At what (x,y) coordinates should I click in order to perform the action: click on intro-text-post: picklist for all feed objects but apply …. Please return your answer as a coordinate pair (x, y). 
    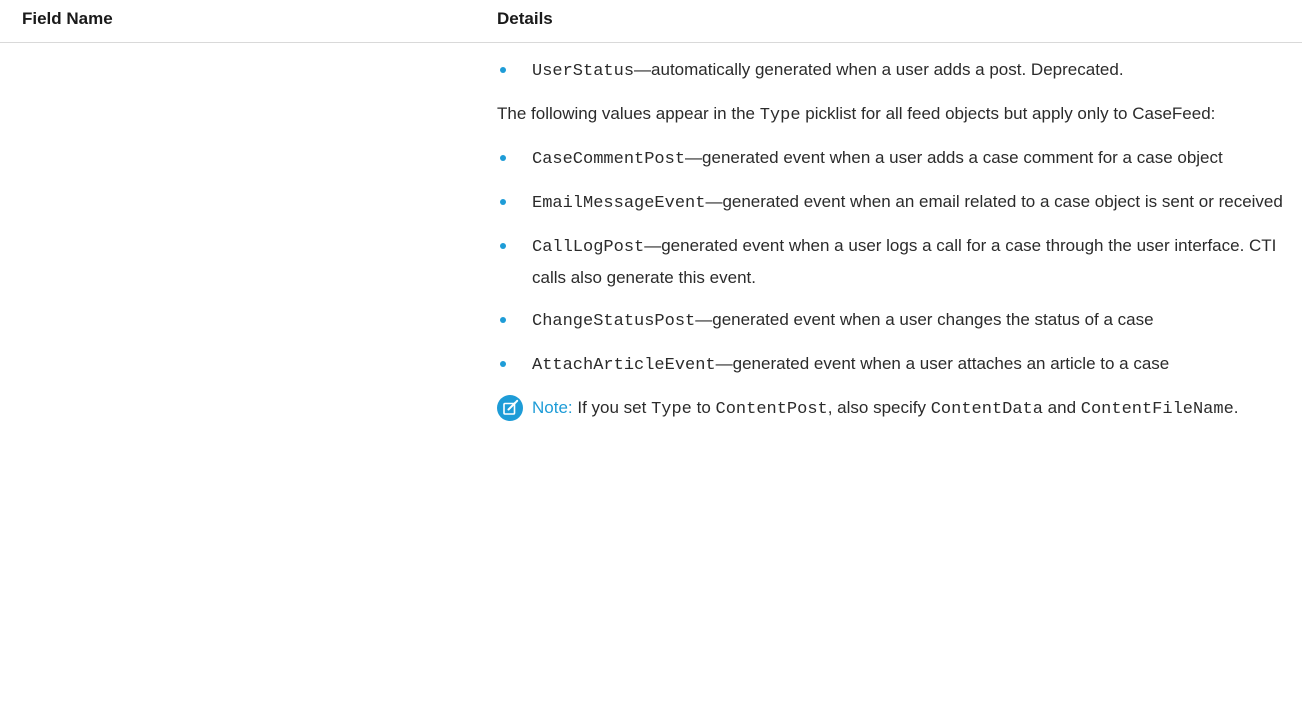
    Looking at the image, I should click on (1008, 113).